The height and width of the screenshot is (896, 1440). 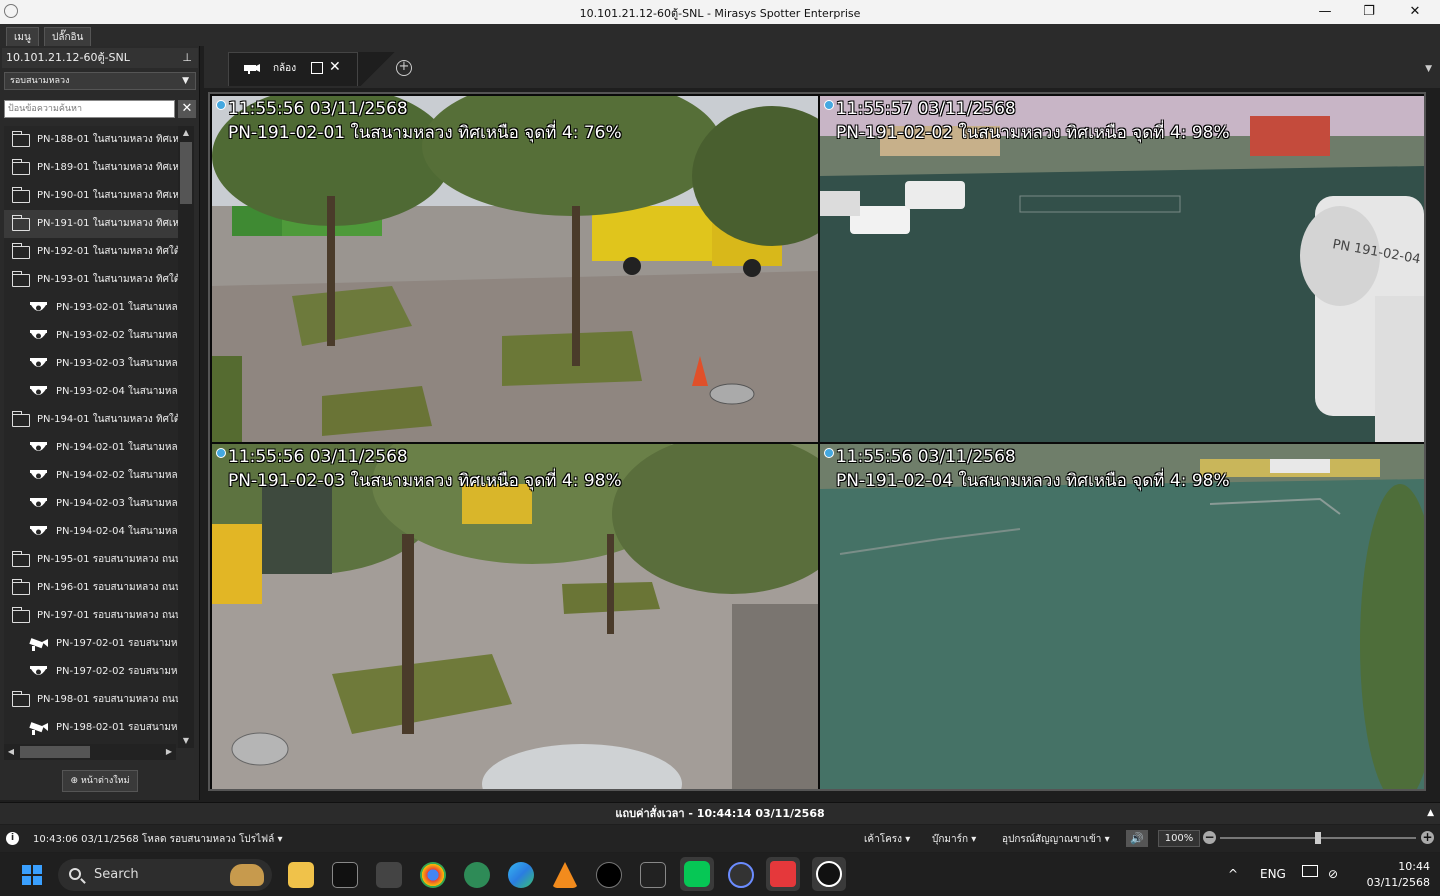 I want to click on tree-folder-item: PN-195-01 รอบสนามหลวง ถนน, so click(x=91, y=560).